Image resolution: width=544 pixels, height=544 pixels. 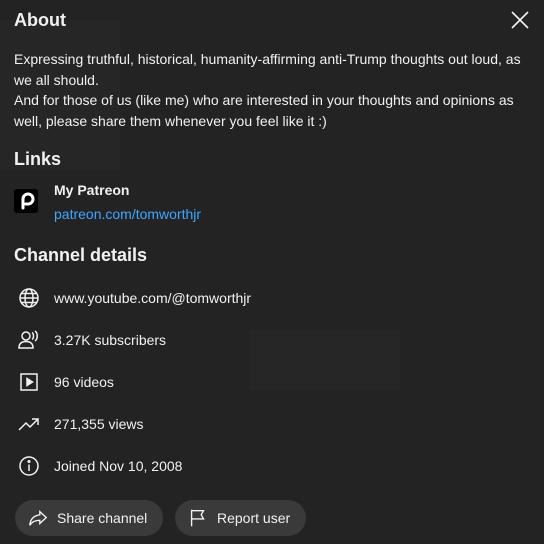 I want to click on close-icon, so click(x=520, y=20).